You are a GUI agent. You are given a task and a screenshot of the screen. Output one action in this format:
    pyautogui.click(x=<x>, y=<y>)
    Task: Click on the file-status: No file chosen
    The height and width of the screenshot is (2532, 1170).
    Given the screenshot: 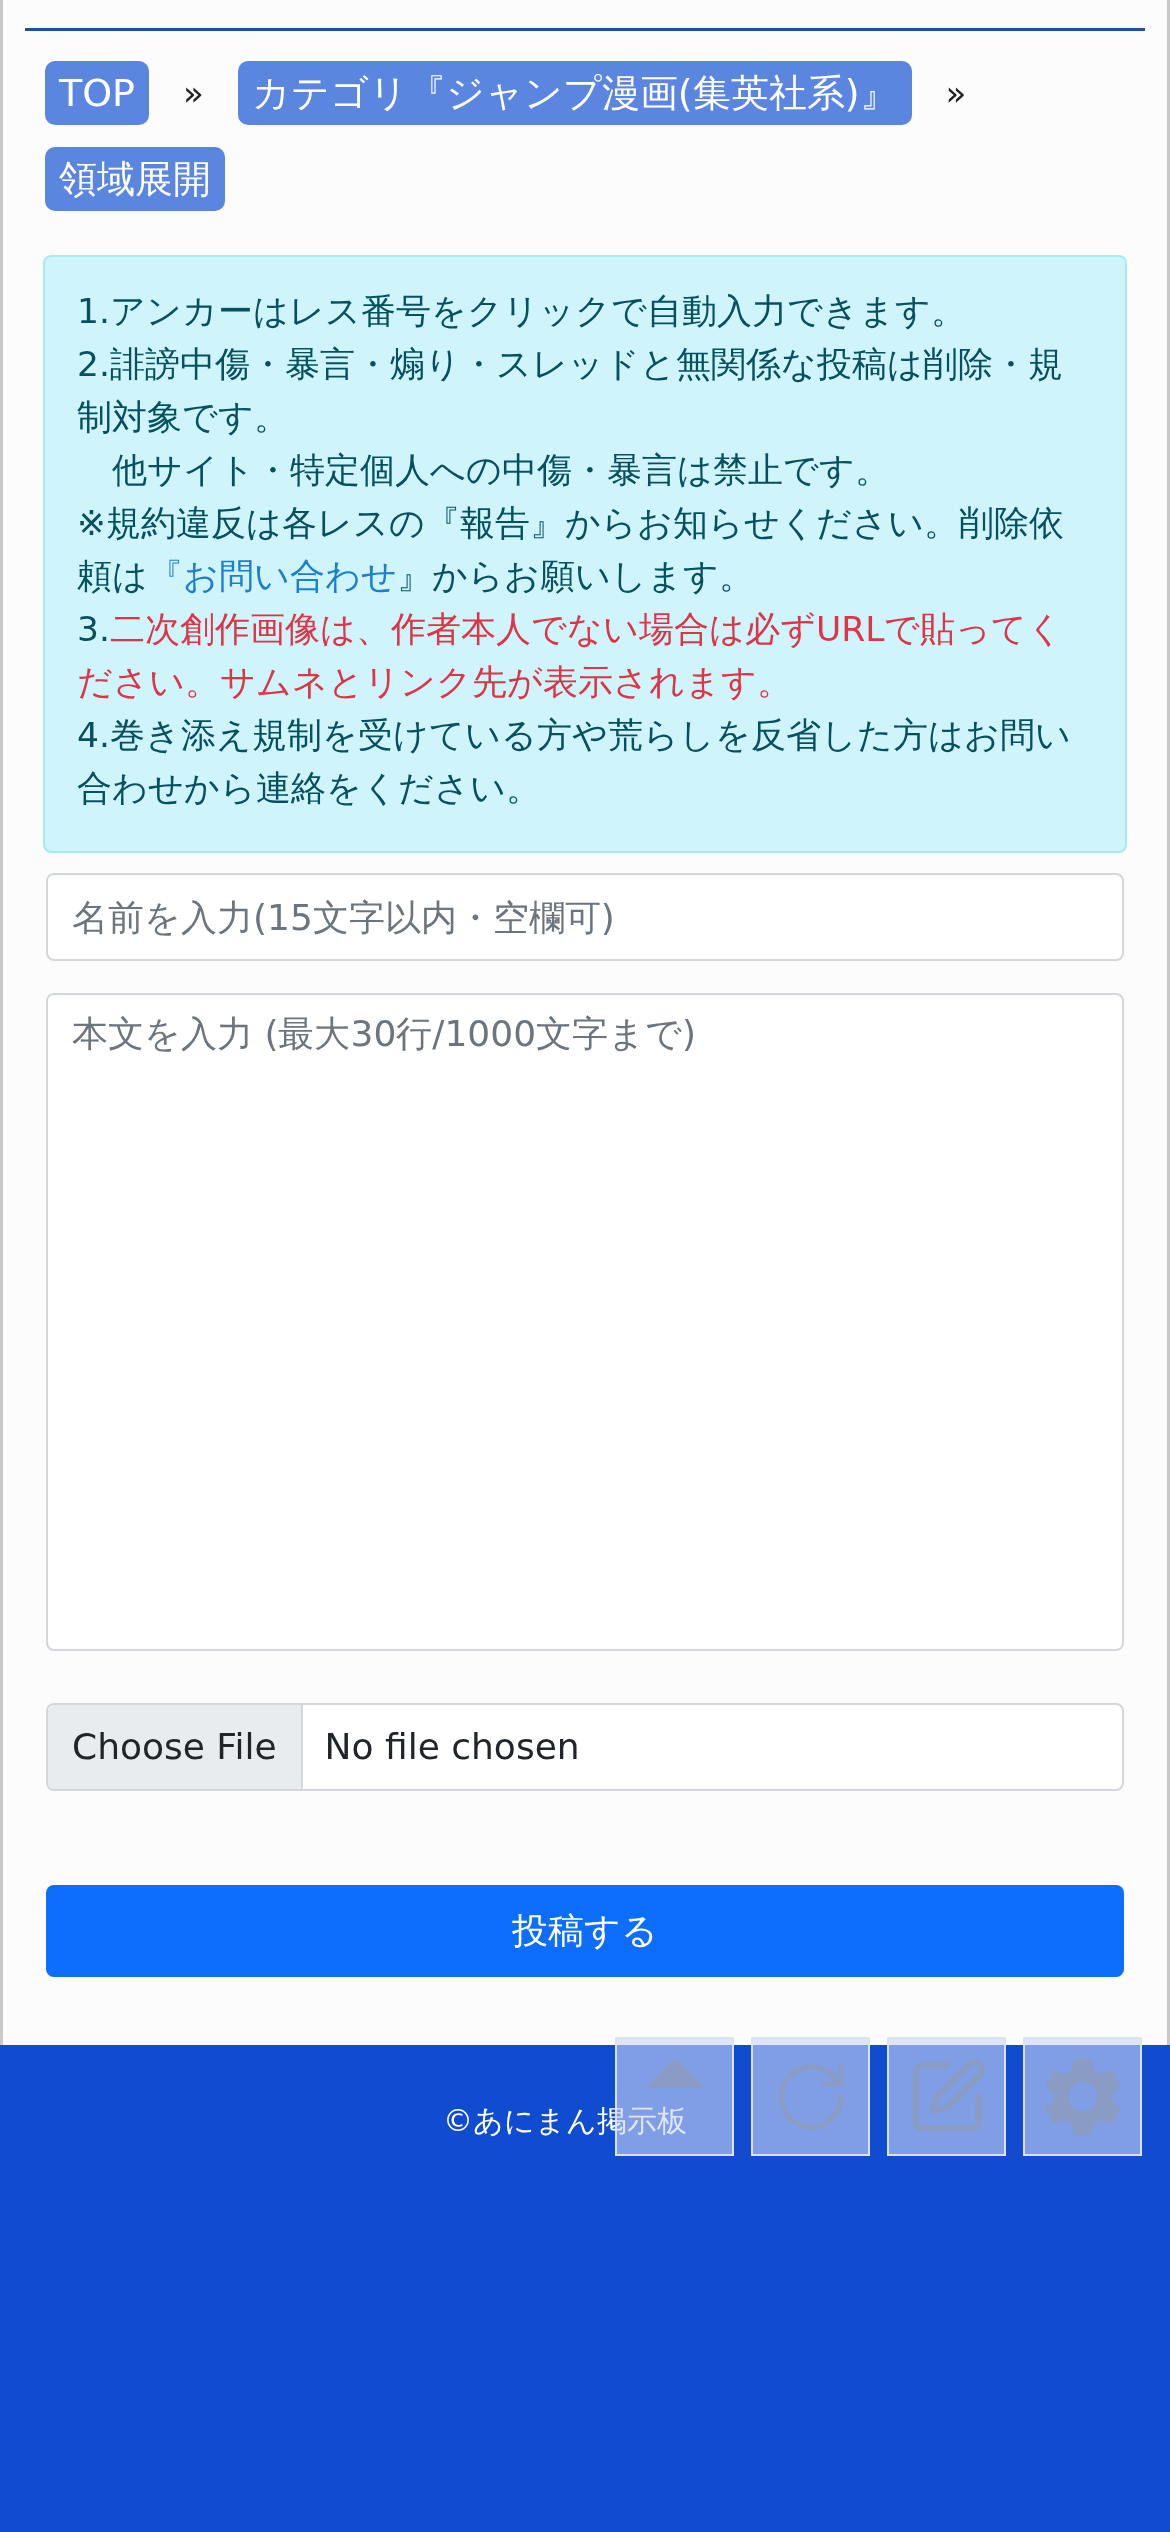 What is the action you would take?
    pyautogui.click(x=452, y=1747)
    